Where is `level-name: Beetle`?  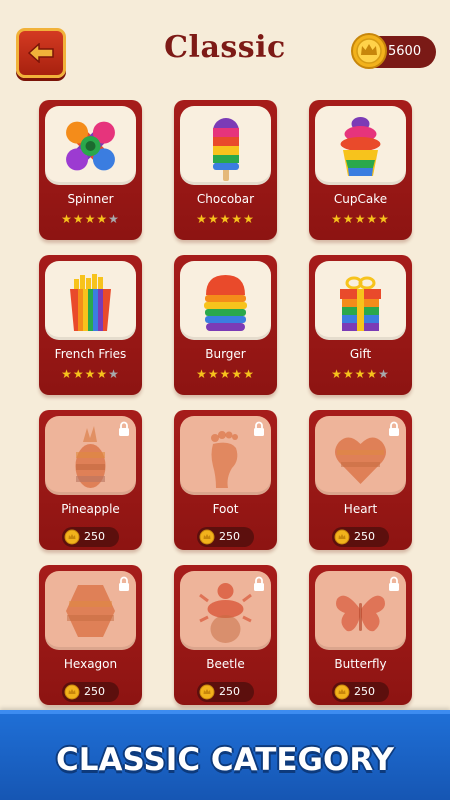 level-name: Beetle is located at coordinates (225, 664).